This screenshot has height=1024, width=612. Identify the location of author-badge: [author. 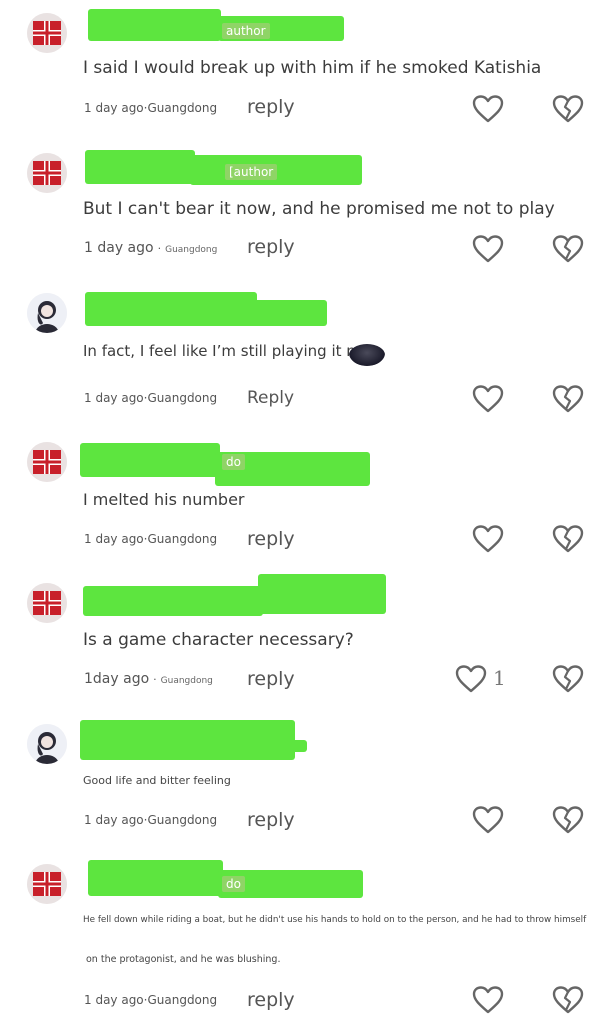
(251, 172).